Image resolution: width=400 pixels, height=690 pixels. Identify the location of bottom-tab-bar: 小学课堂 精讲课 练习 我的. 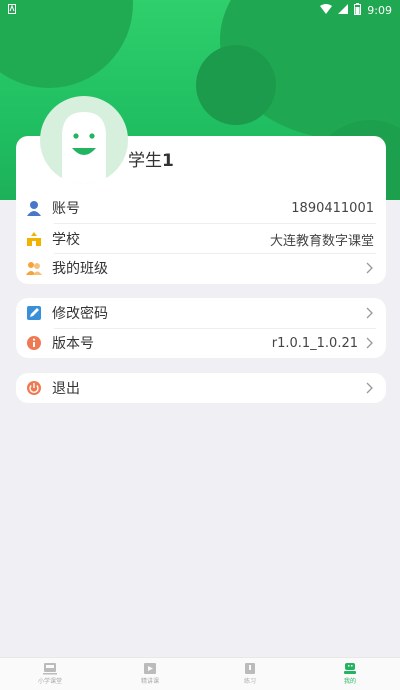
(200, 673).